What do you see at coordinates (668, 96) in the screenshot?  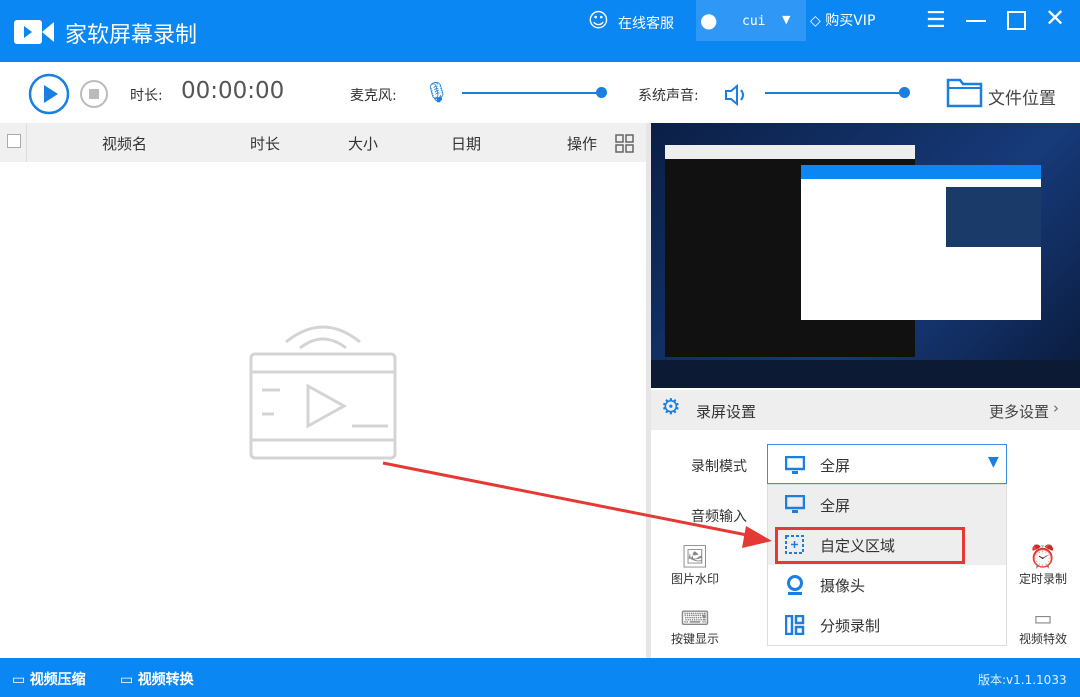 I see `system-audio-label: 系统声音:` at bounding box center [668, 96].